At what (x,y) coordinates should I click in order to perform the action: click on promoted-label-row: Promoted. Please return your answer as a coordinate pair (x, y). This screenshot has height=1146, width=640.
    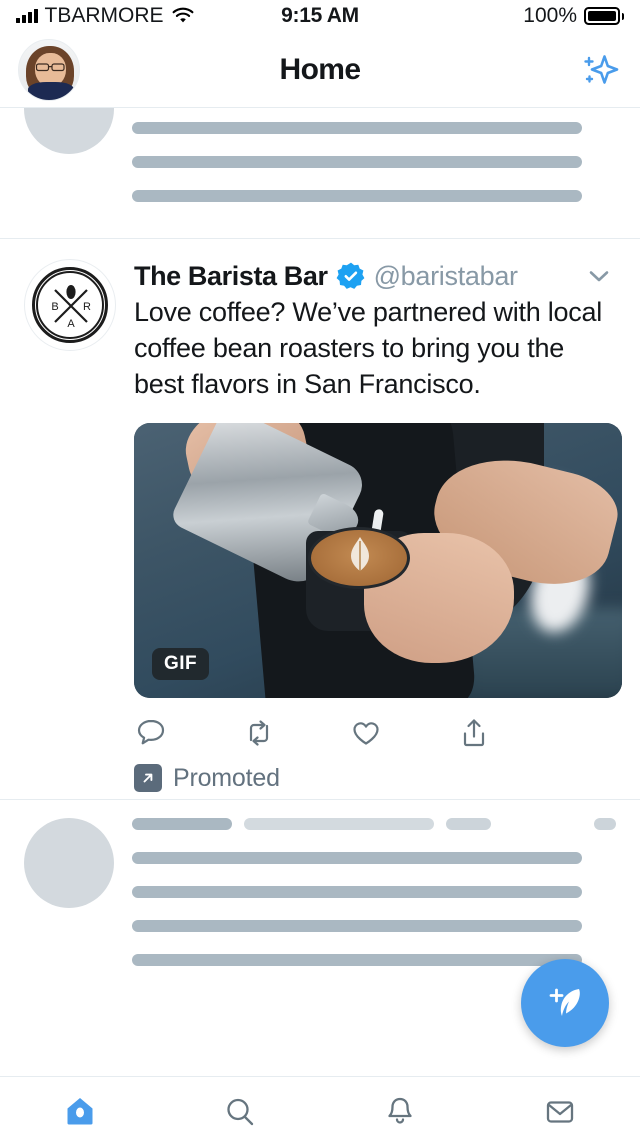
    Looking at the image, I should click on (375, 778).